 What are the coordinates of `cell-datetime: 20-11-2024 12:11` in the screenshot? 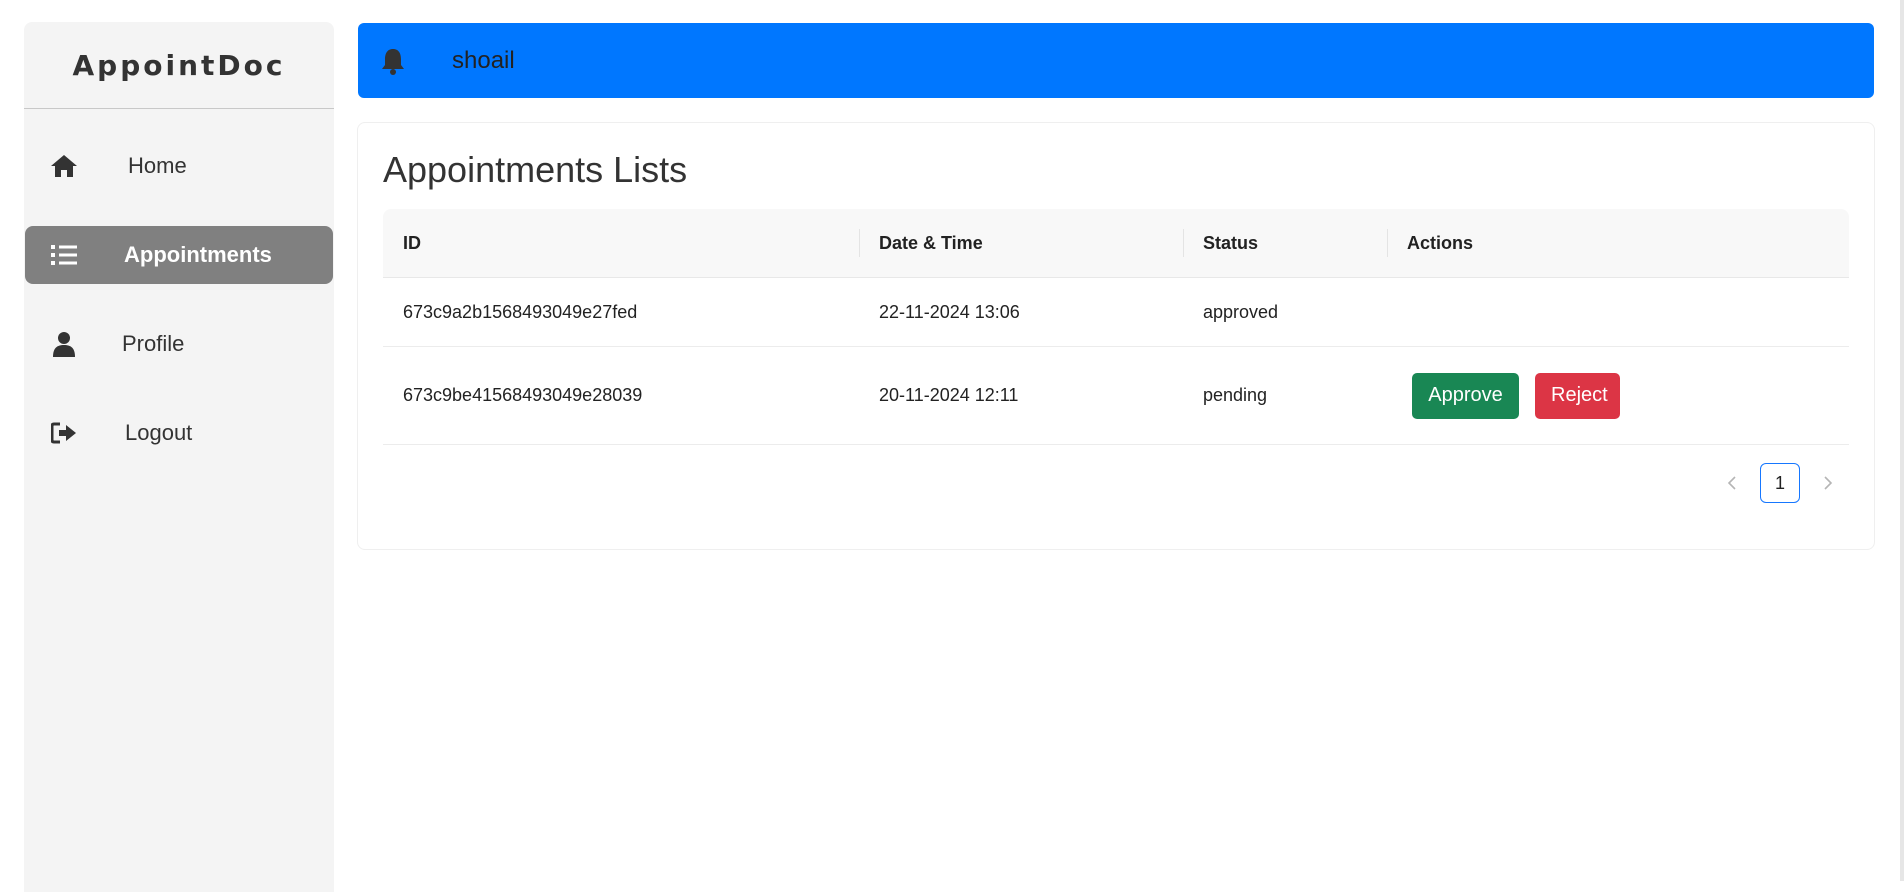 It's located at (949, 395).